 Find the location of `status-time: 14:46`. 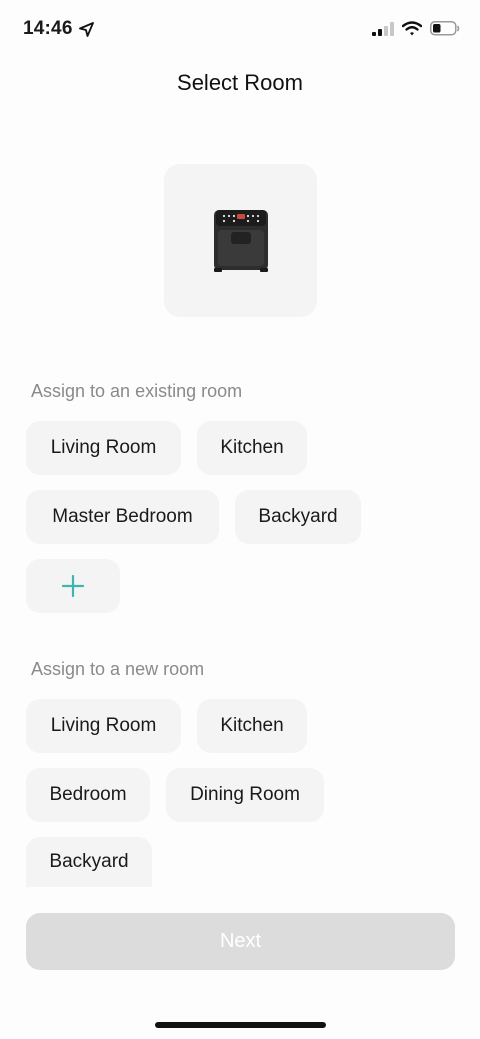

status-time: 14:46 is located at coordinates (58, 29).